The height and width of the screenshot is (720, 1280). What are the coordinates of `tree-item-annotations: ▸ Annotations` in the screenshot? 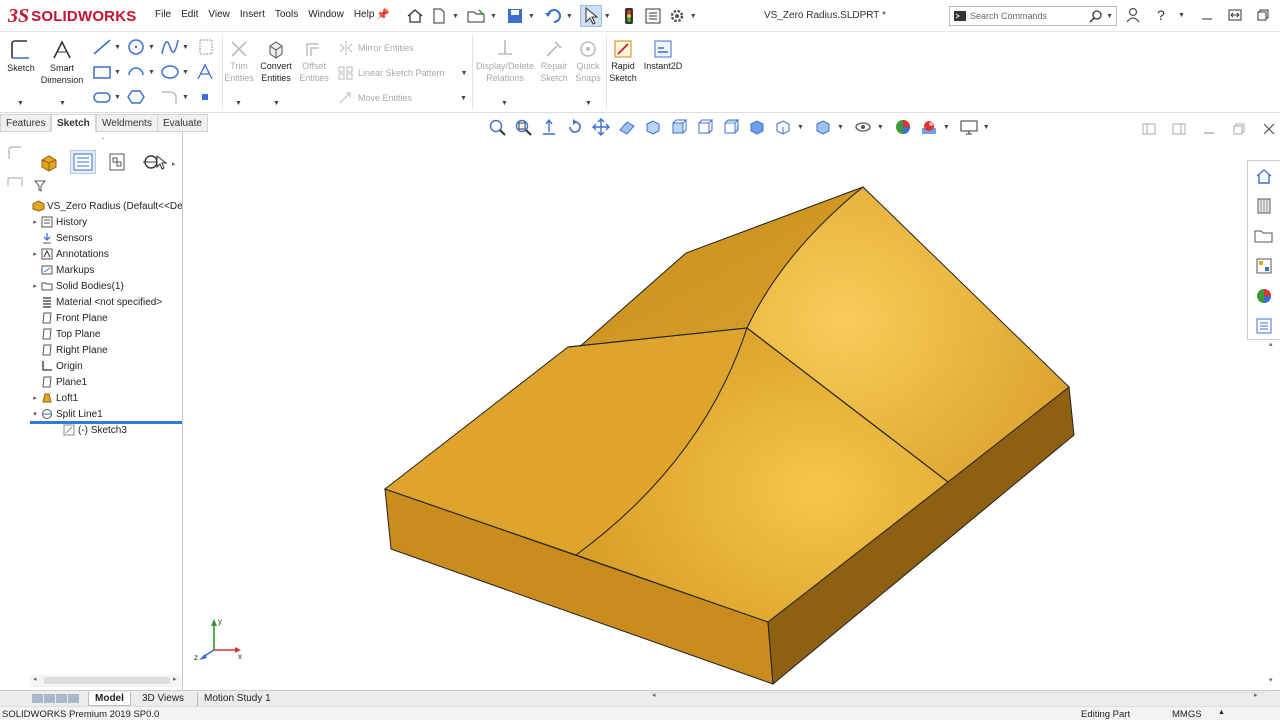 It's located at (106, 254).